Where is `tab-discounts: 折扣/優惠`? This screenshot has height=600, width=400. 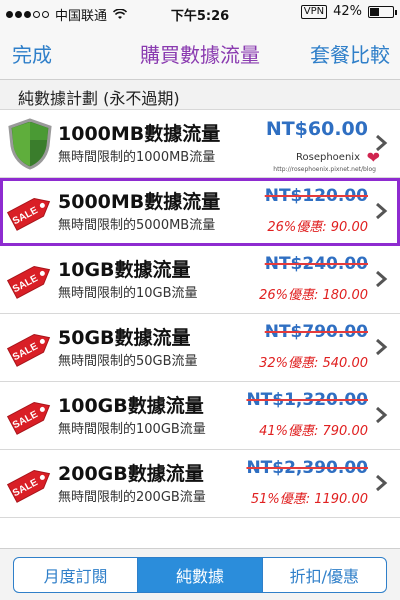 tab-discounts: 折扣/優惠 is located at coordinates (324, 575).